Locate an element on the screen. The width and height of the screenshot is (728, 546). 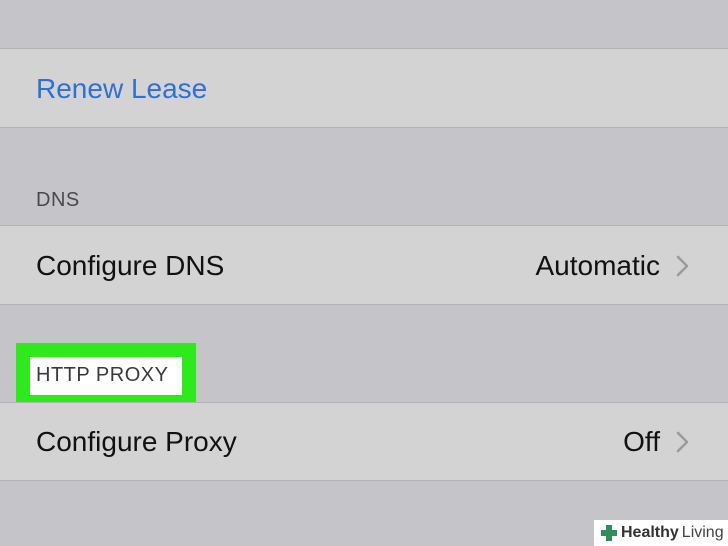
configure-proxy-row: Configure Proxy Off is located at coordinates (364, 441).